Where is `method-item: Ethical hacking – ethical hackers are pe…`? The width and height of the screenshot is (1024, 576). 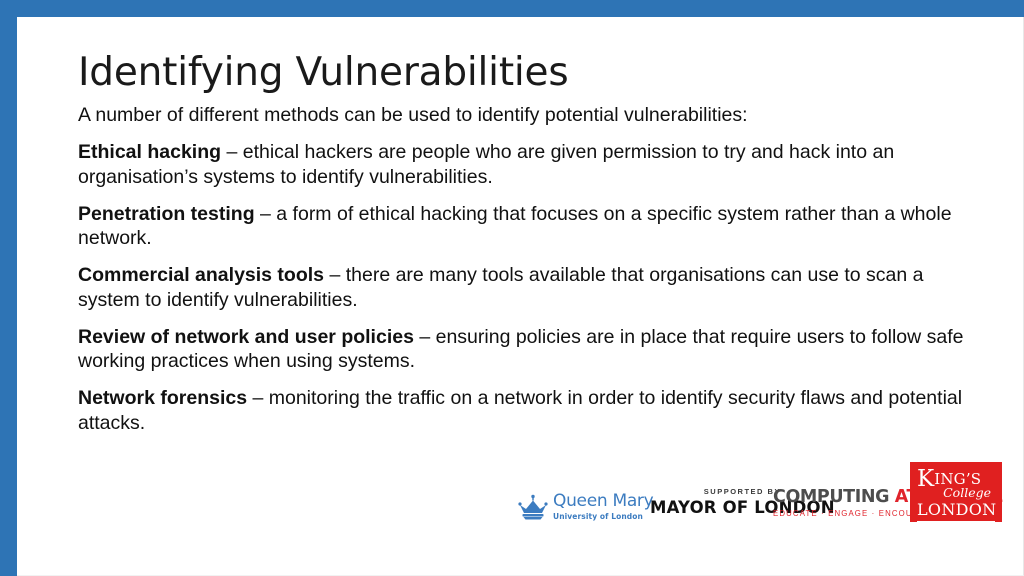
method-item: Ethical hacking – ethical hackers are pe… is located at coordinates (531, 165).